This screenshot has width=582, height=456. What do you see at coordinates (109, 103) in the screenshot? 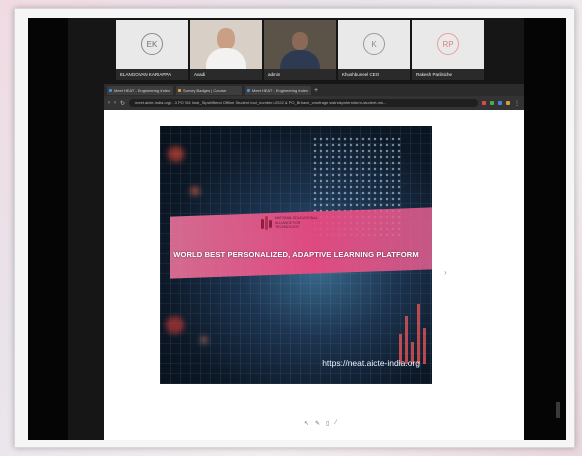
I see `back-icon: ‹` at bounding box center [109, 103].